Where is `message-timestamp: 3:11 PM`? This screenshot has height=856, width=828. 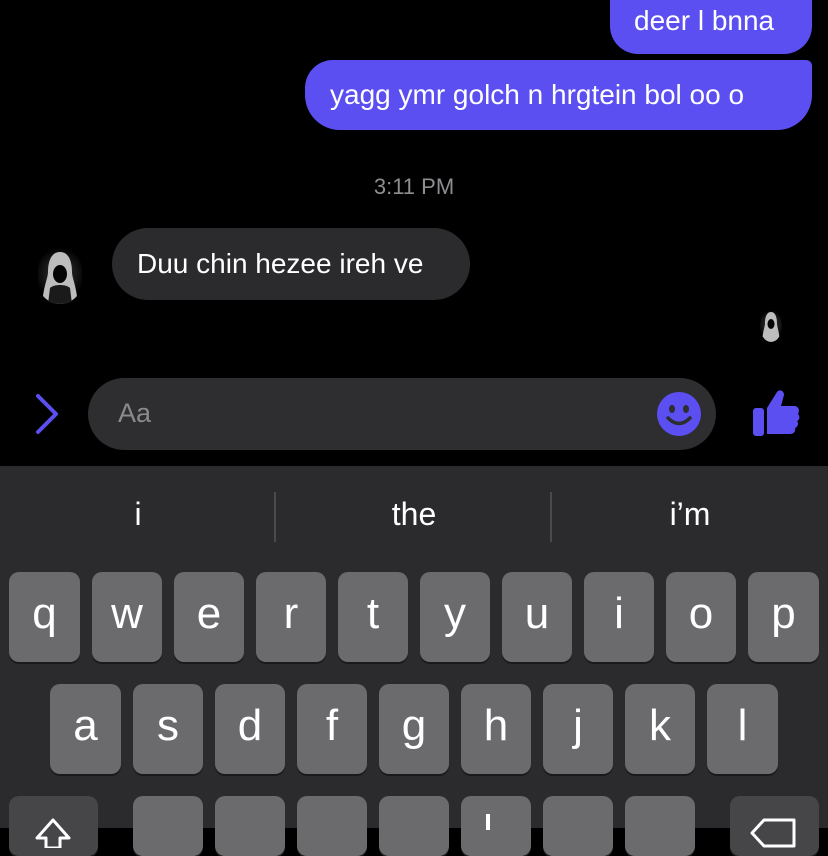
message-timestamp: 3:11 PM is located at coordinates (414, 186).